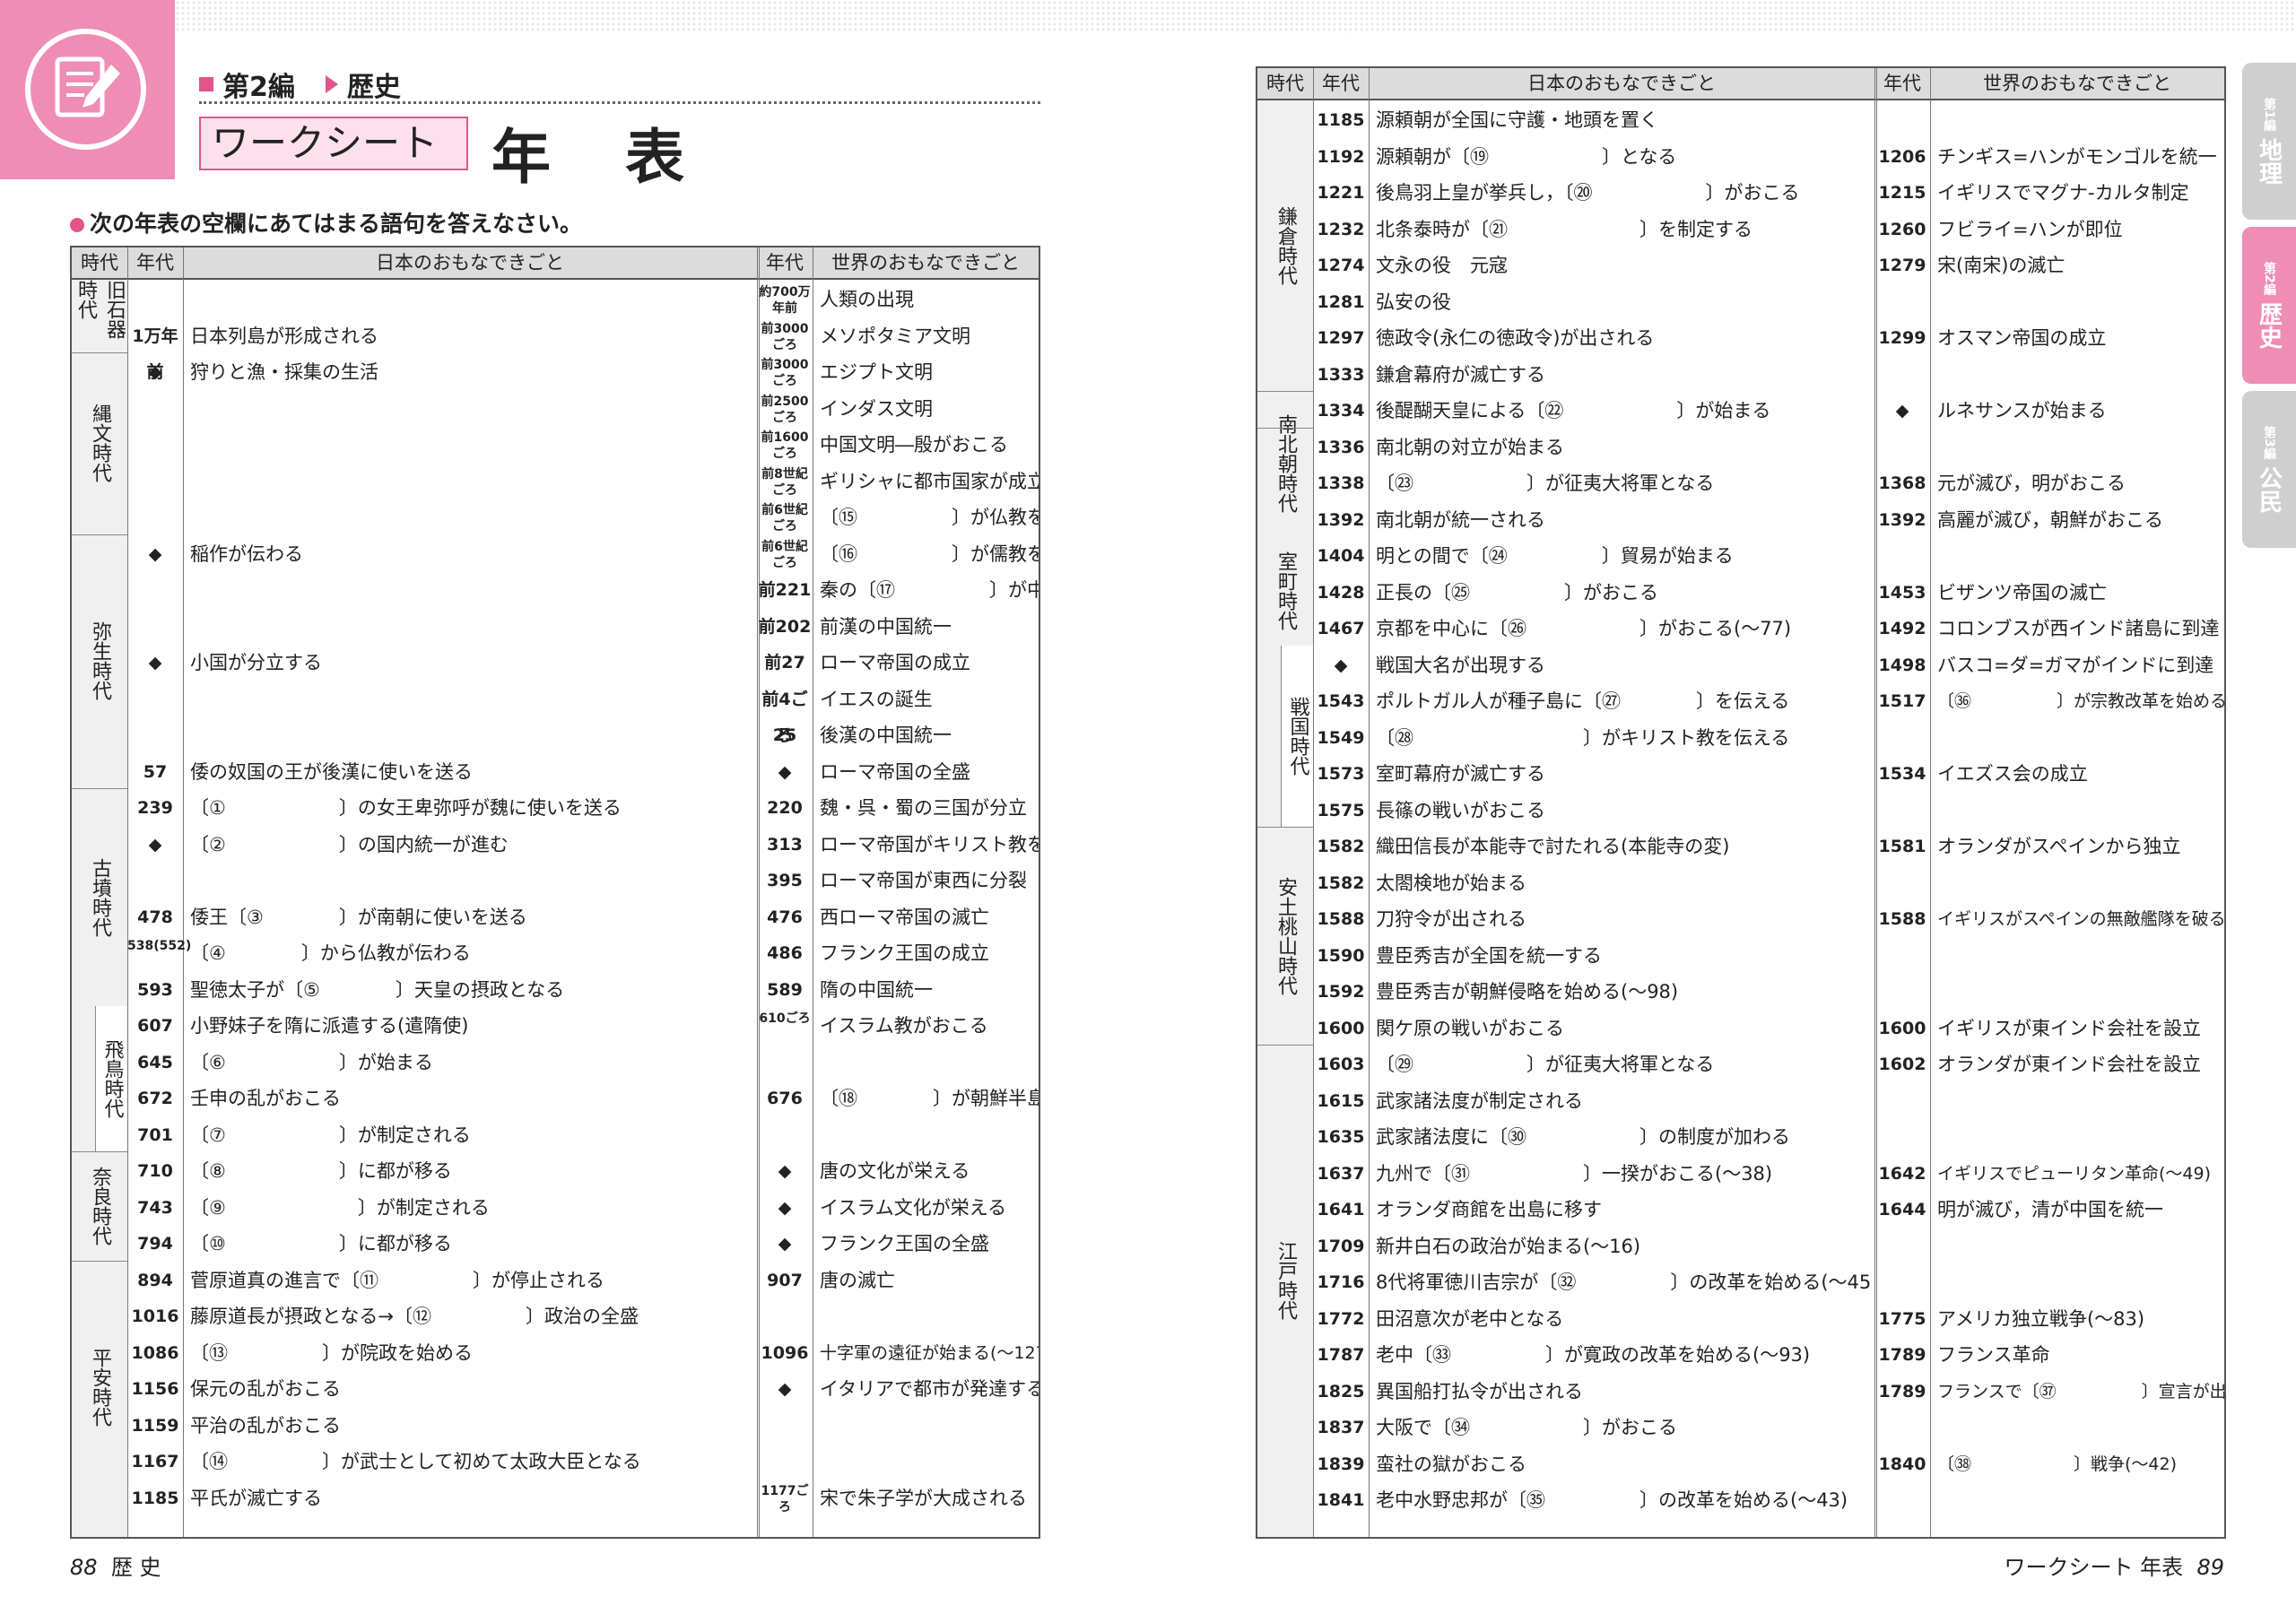  I want to click on footer-title: ワークシート 年表, so click(2094, 1567).